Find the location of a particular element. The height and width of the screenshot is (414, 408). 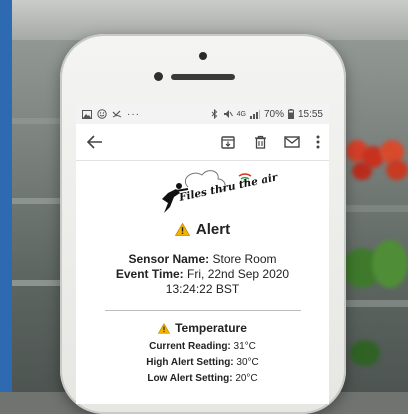

email-toolbar is located at coordinates (202, 142).